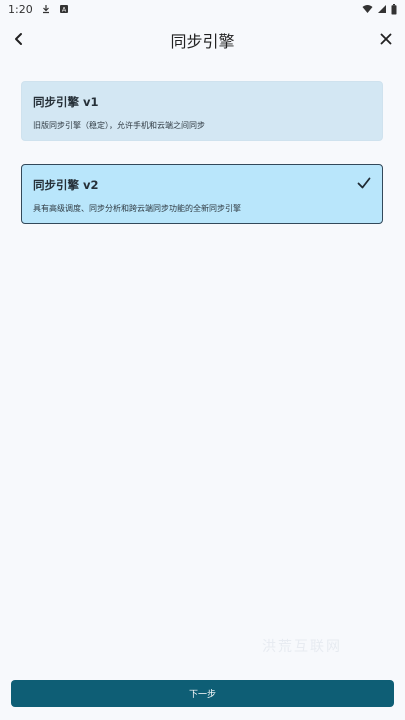  I want to click on close-button, so click(386, 39).